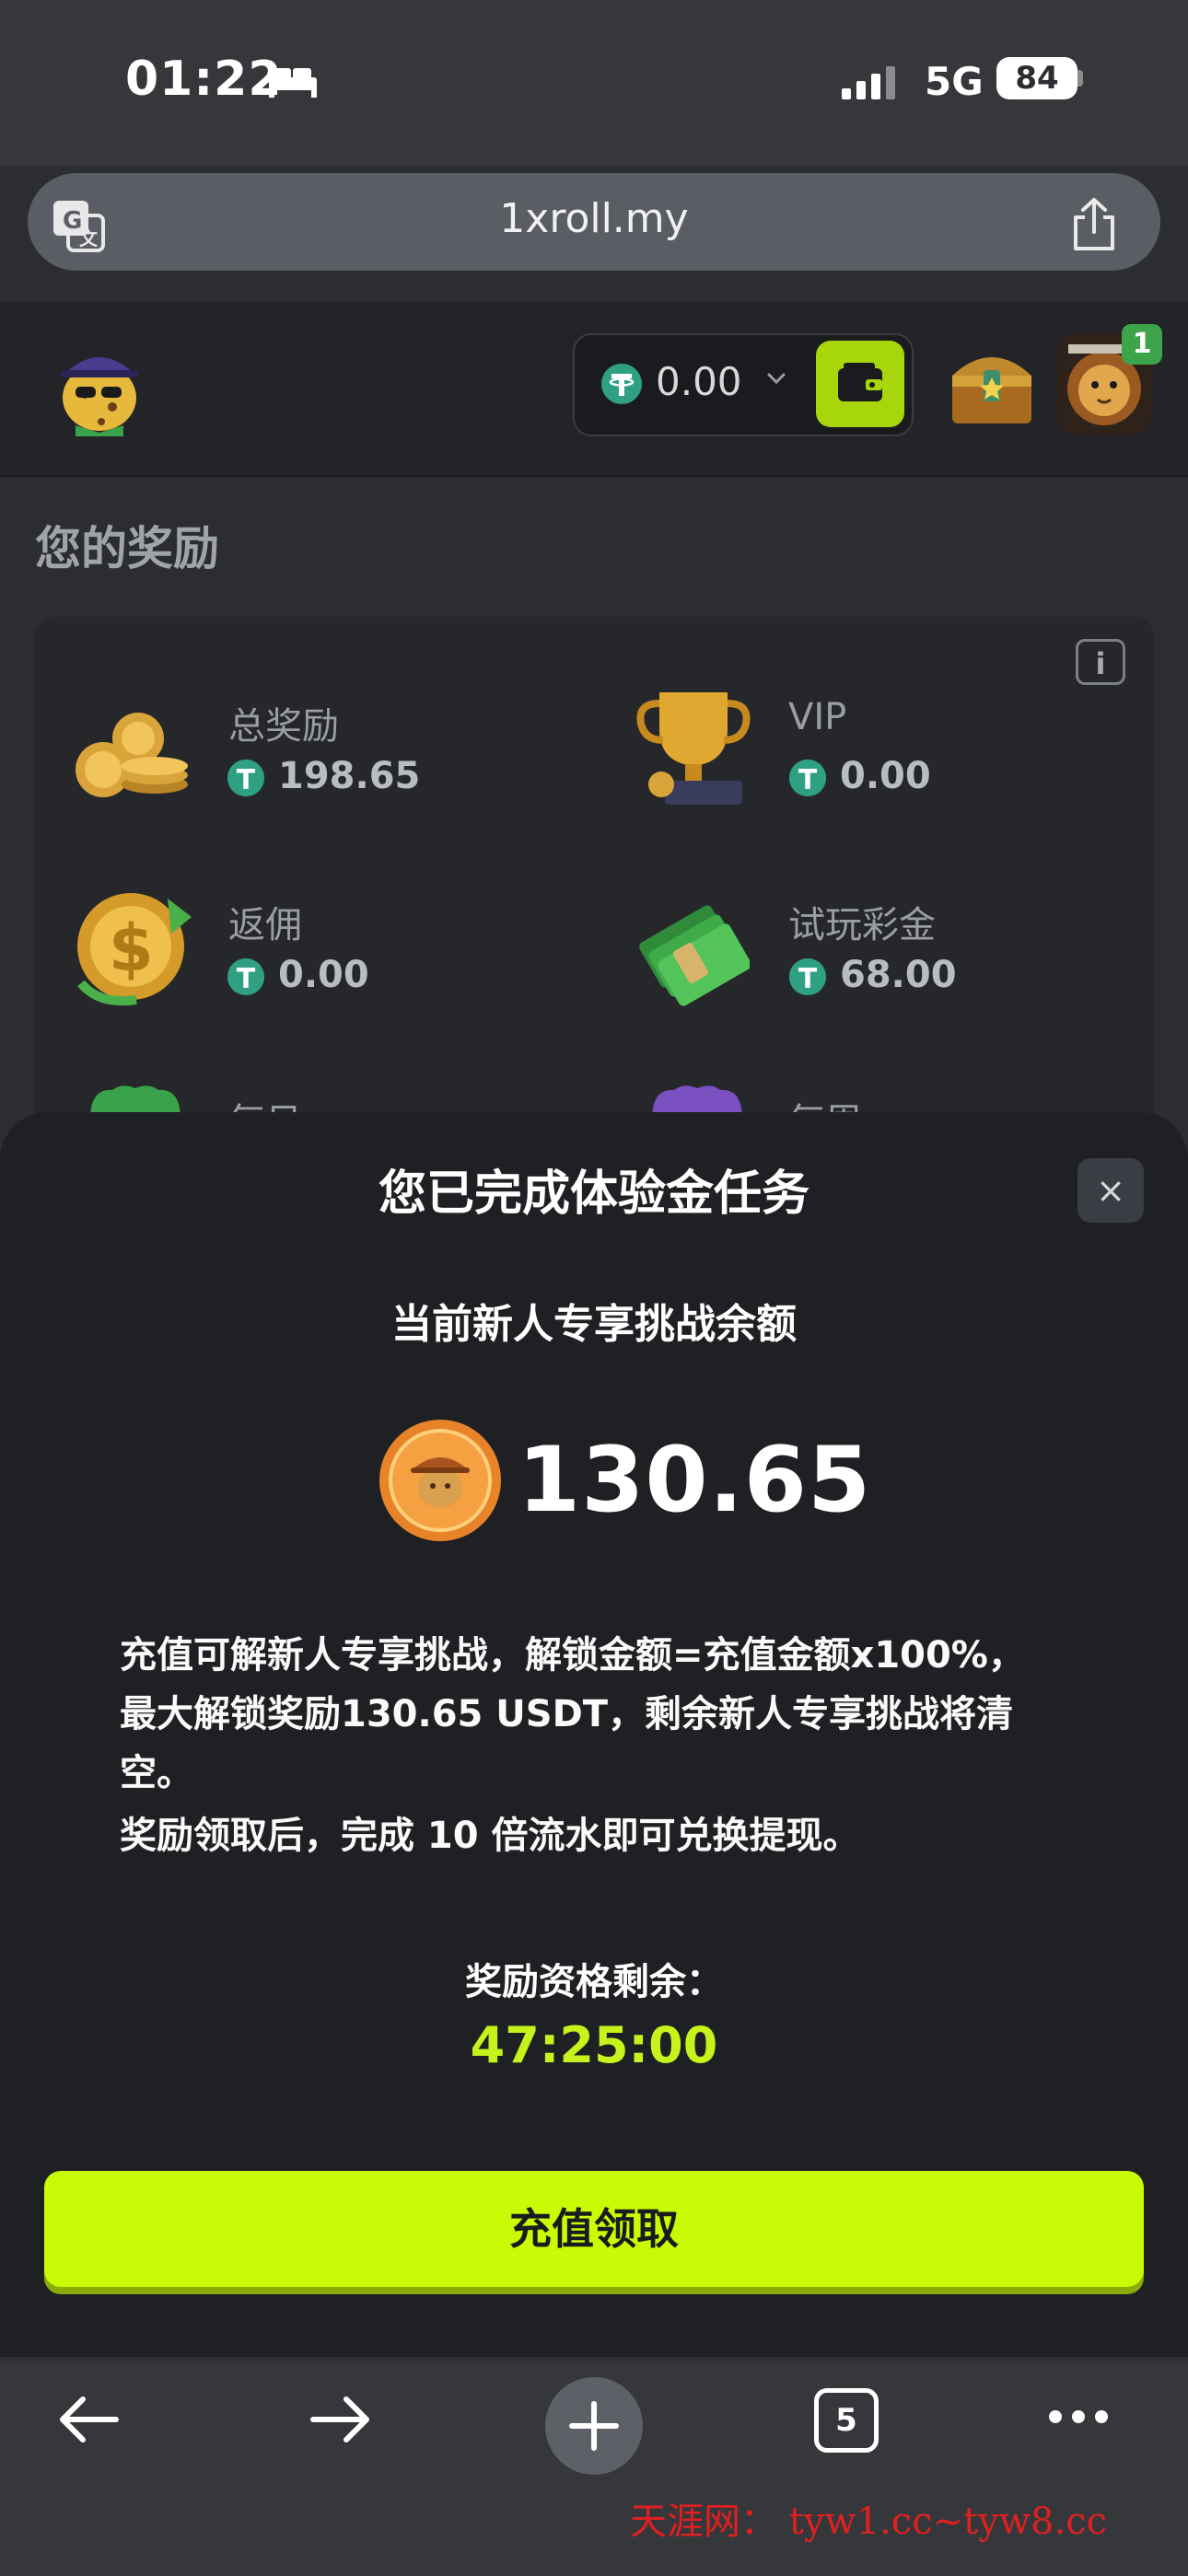 This screenshot has width=1188, height=2576. I want to click on chevron-down-icon, so click(776, 378).